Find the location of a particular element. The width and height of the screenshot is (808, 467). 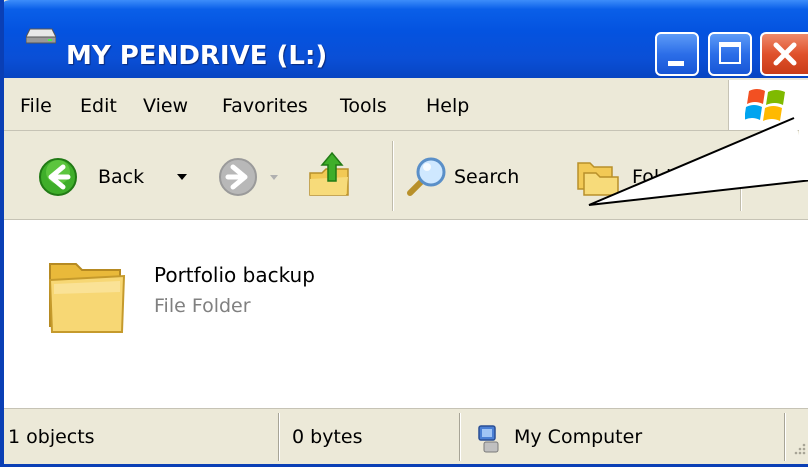

folder-icon is located at coordinates (87, 298).